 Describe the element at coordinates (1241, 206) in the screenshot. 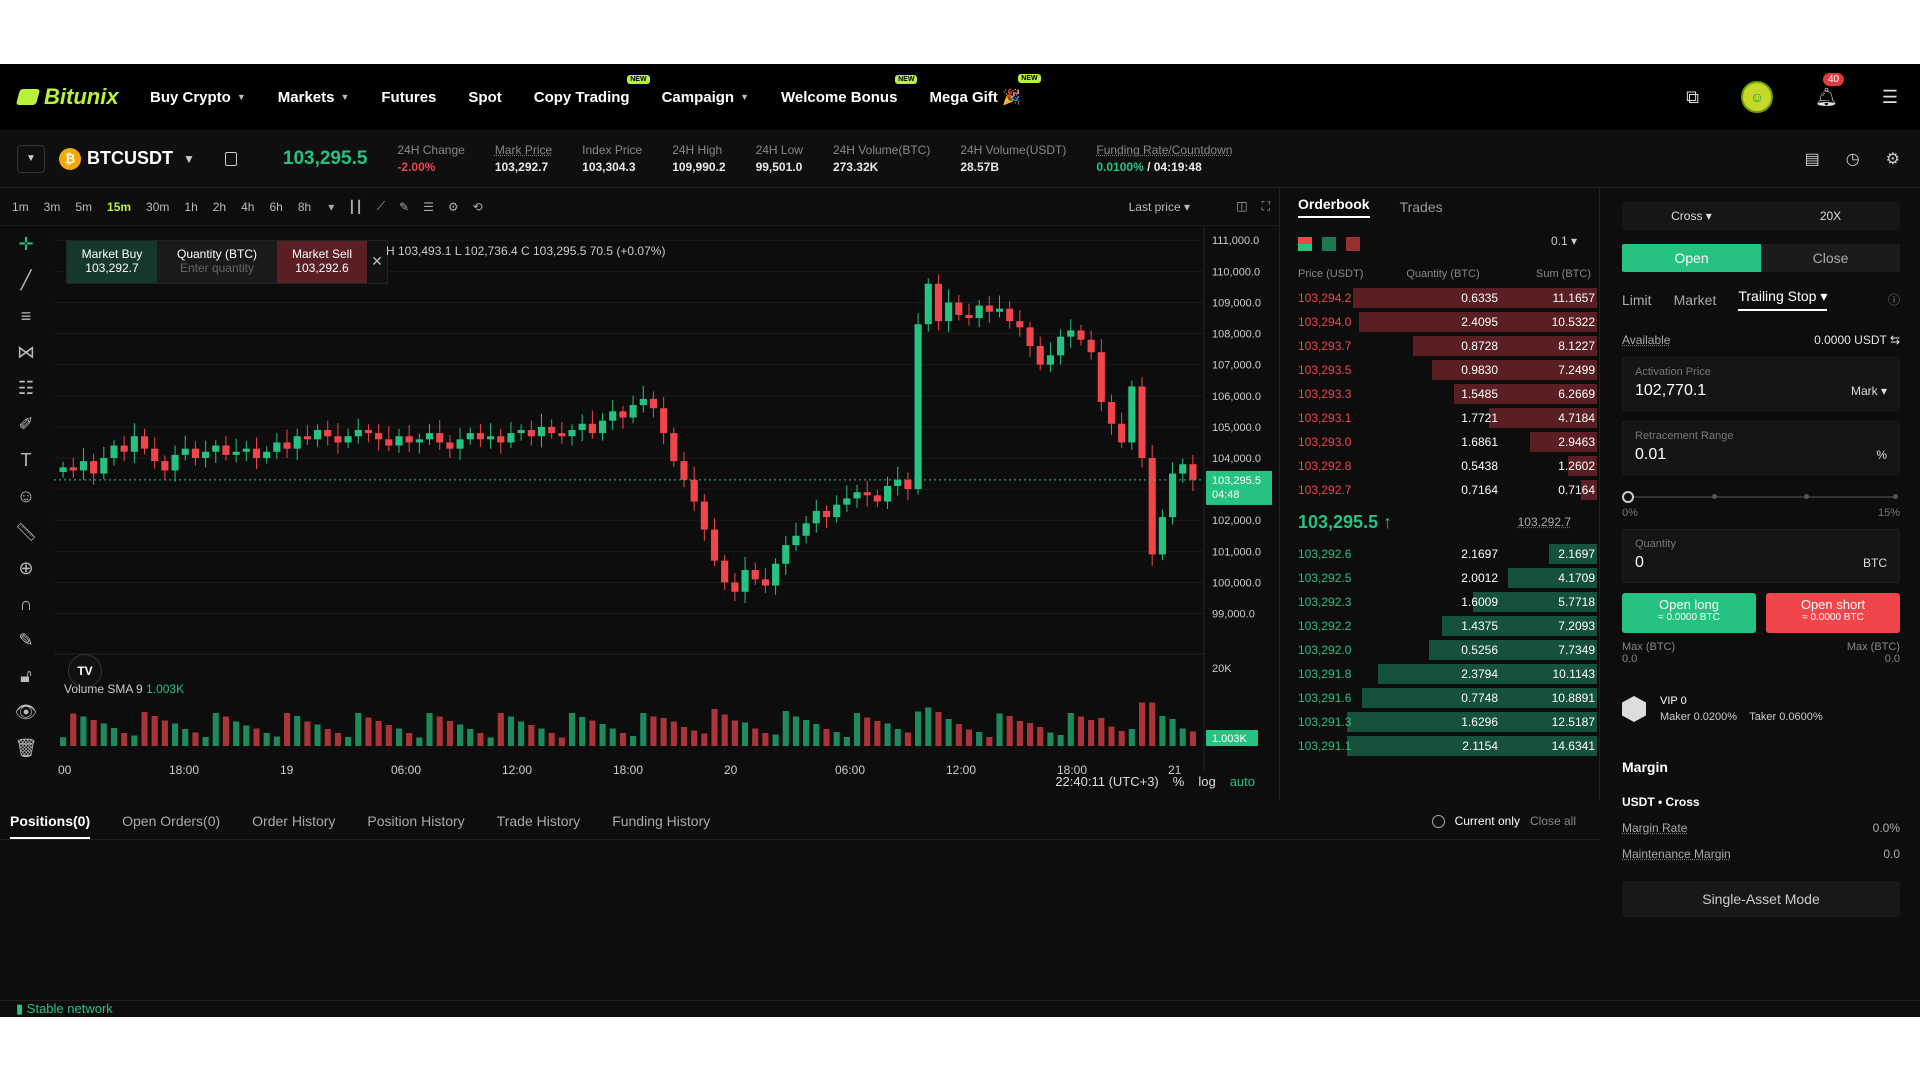

I see `layout-icon: ◫` at that location.